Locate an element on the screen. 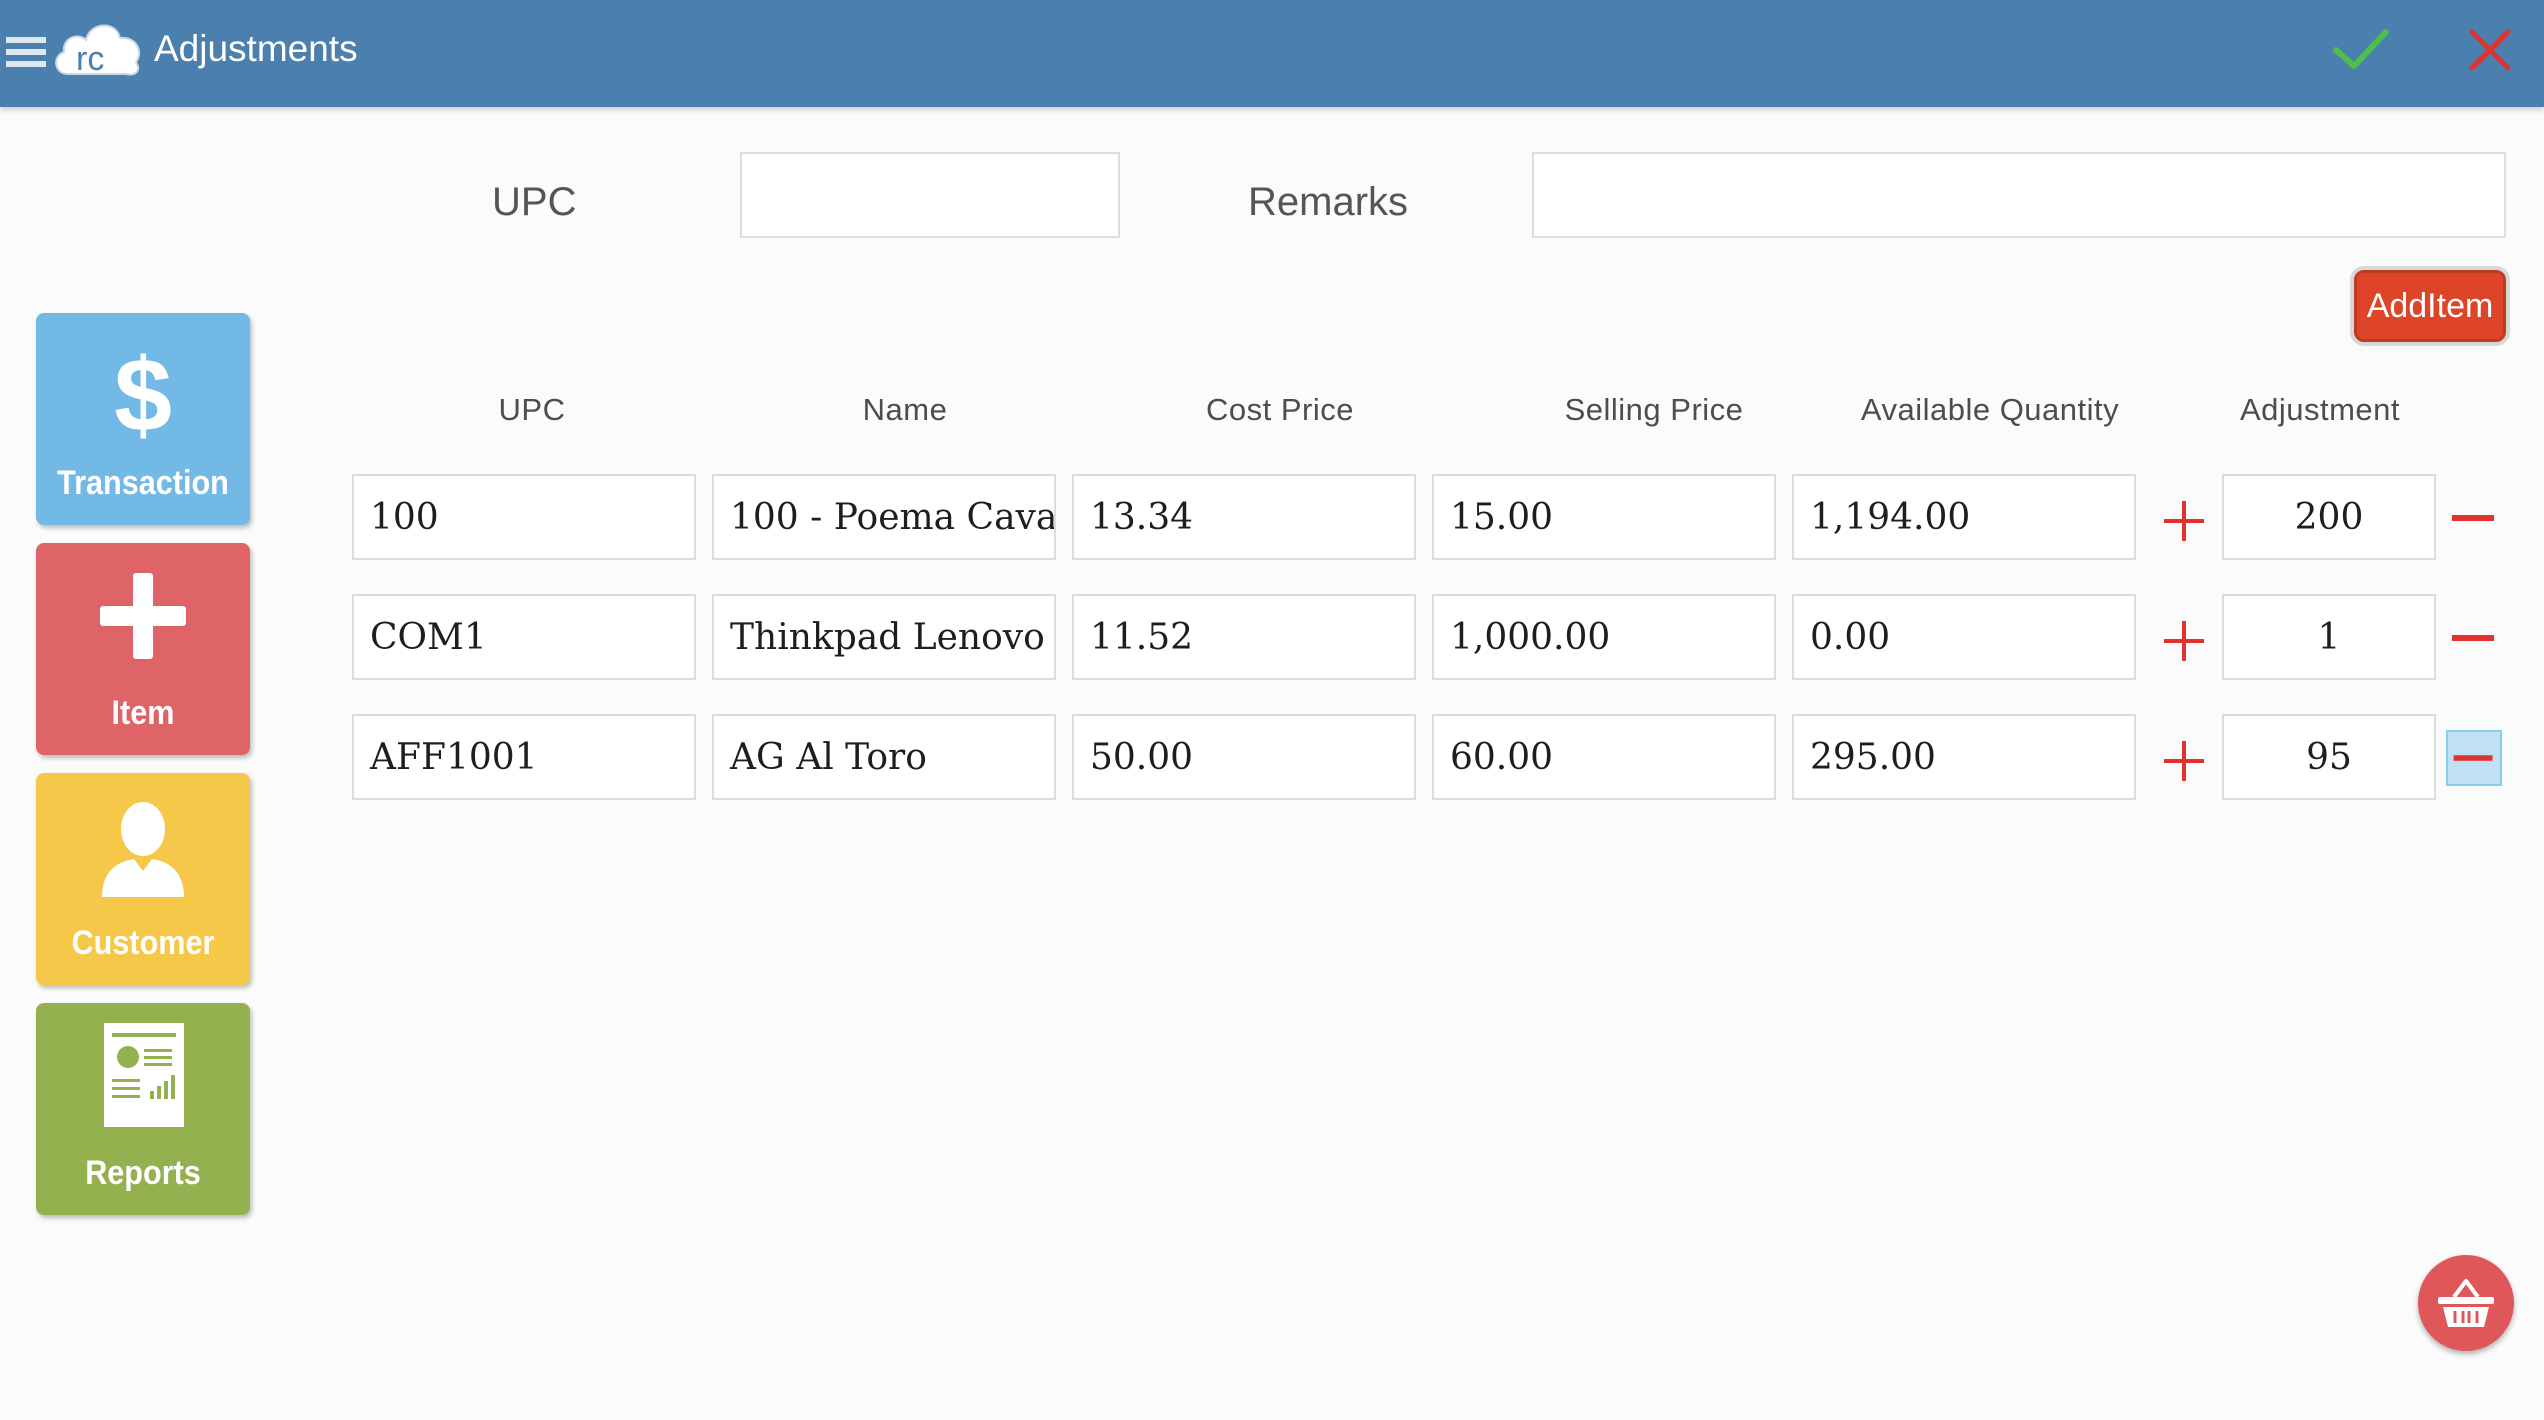 Image resolution: width=2544 pixels, height=1420 pixels. close-button is located at coordinates (2490, 50).